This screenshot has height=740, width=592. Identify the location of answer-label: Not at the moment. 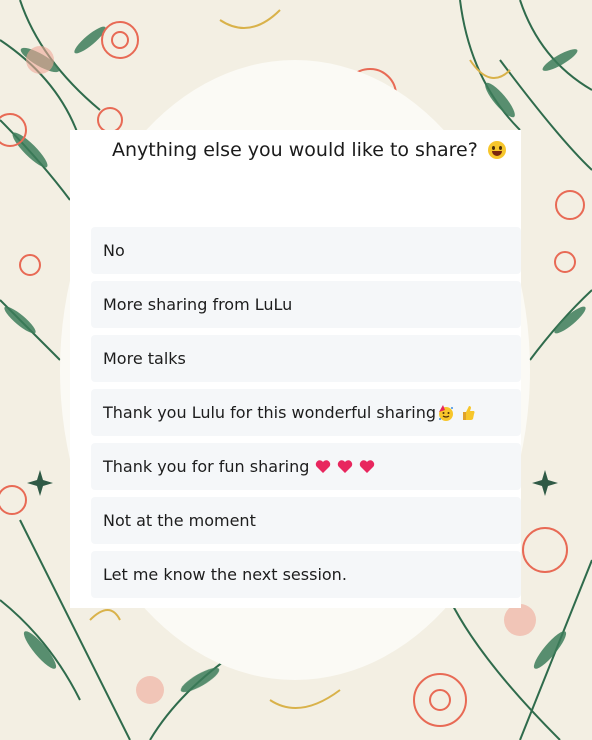
(179, 520).